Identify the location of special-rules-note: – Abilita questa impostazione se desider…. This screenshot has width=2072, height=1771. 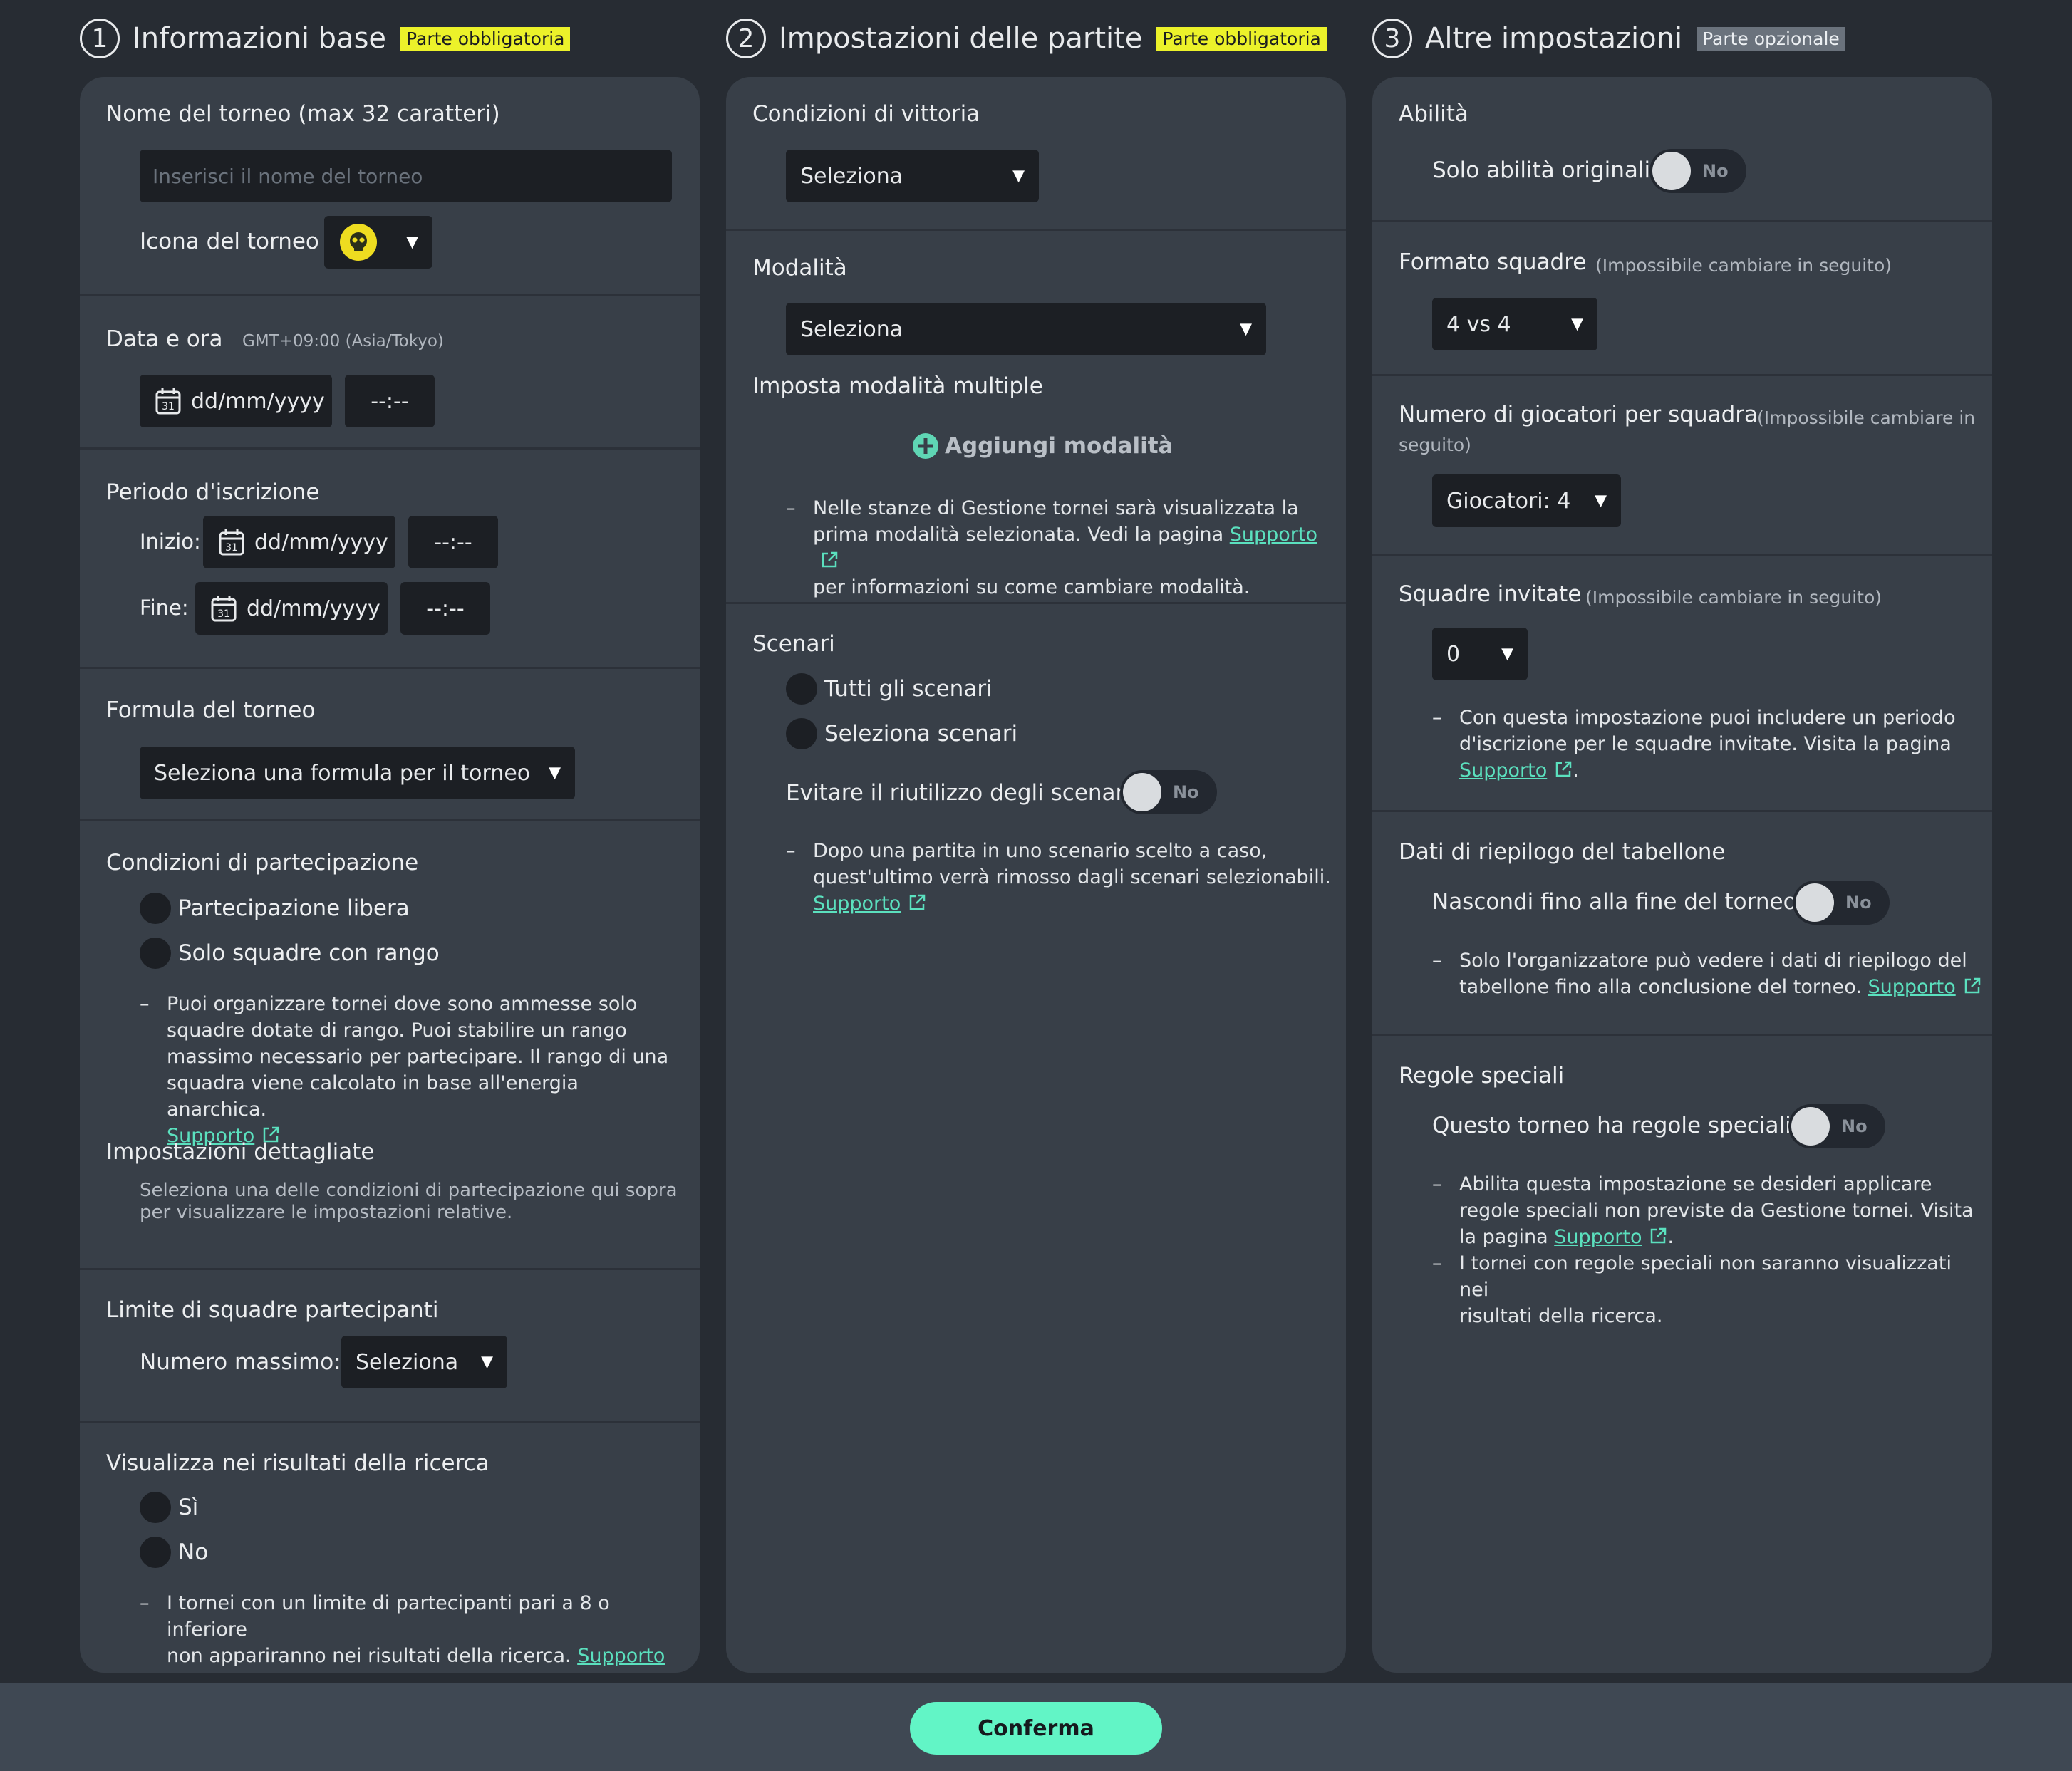
(1703, 1210).